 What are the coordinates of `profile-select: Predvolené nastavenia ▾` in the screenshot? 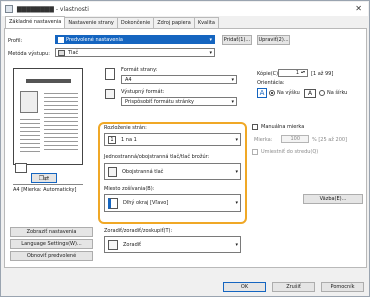 It's located at (135, 39).